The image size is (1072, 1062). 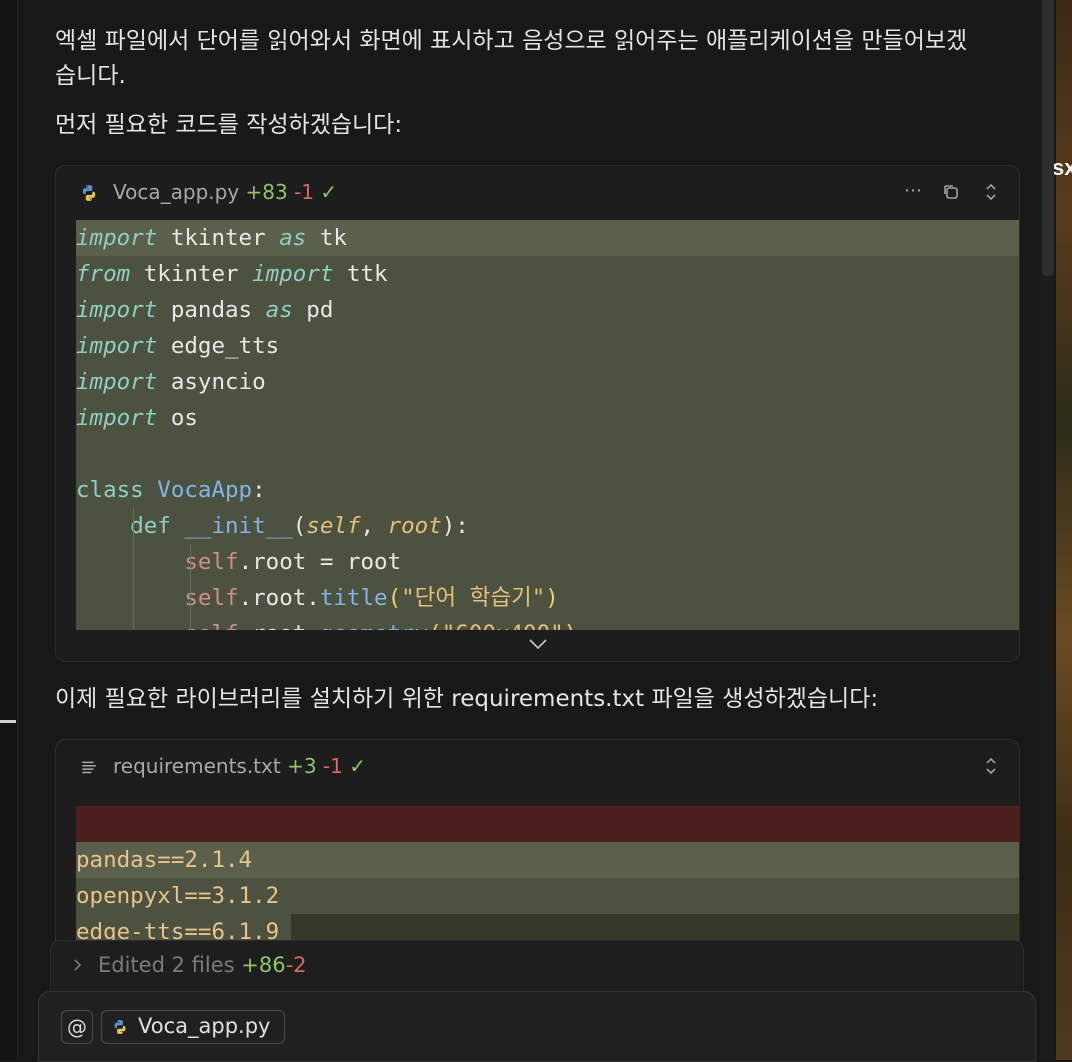 I want to click on code-line-8: class VocaApp:, so click(x=171, y=490).